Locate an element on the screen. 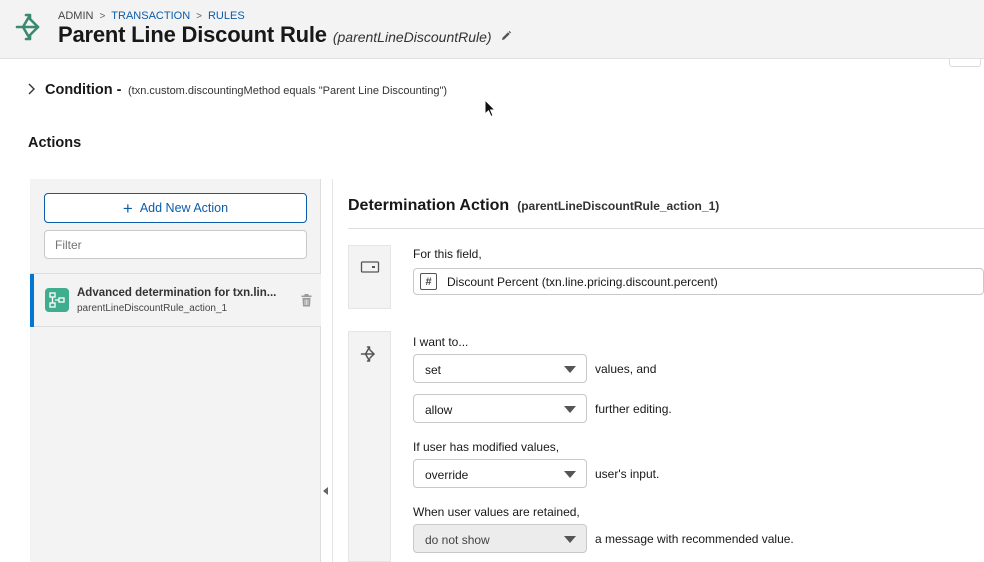  determination-api-name: (parentLineDiscountRule_action_1) is located at coordinates (618, 206).